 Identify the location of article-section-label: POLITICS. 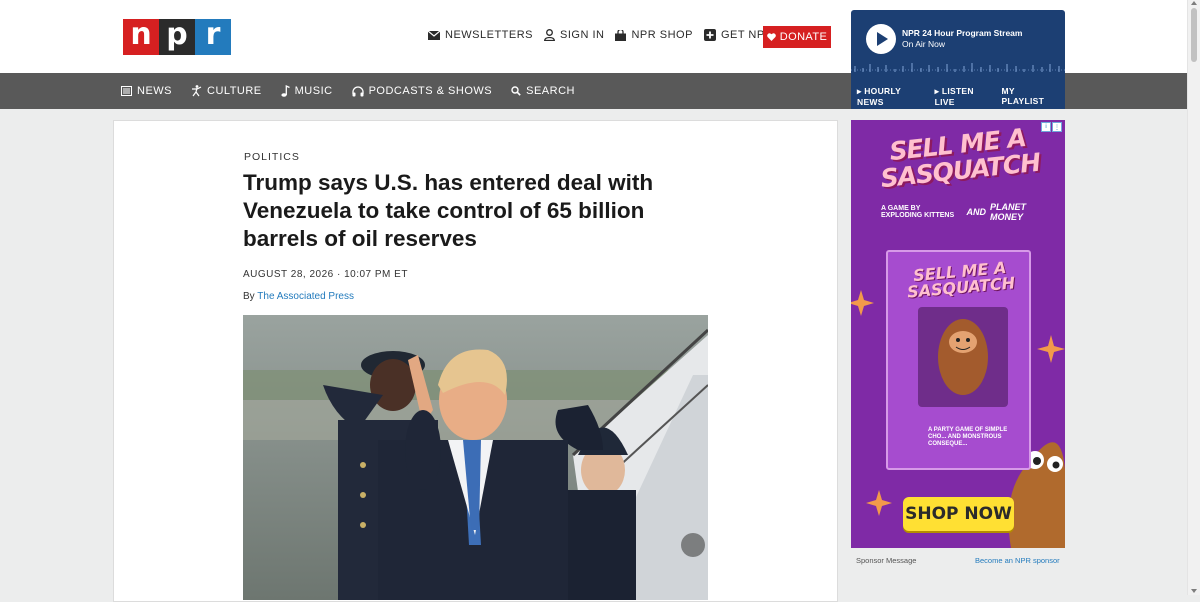
(272, 157).